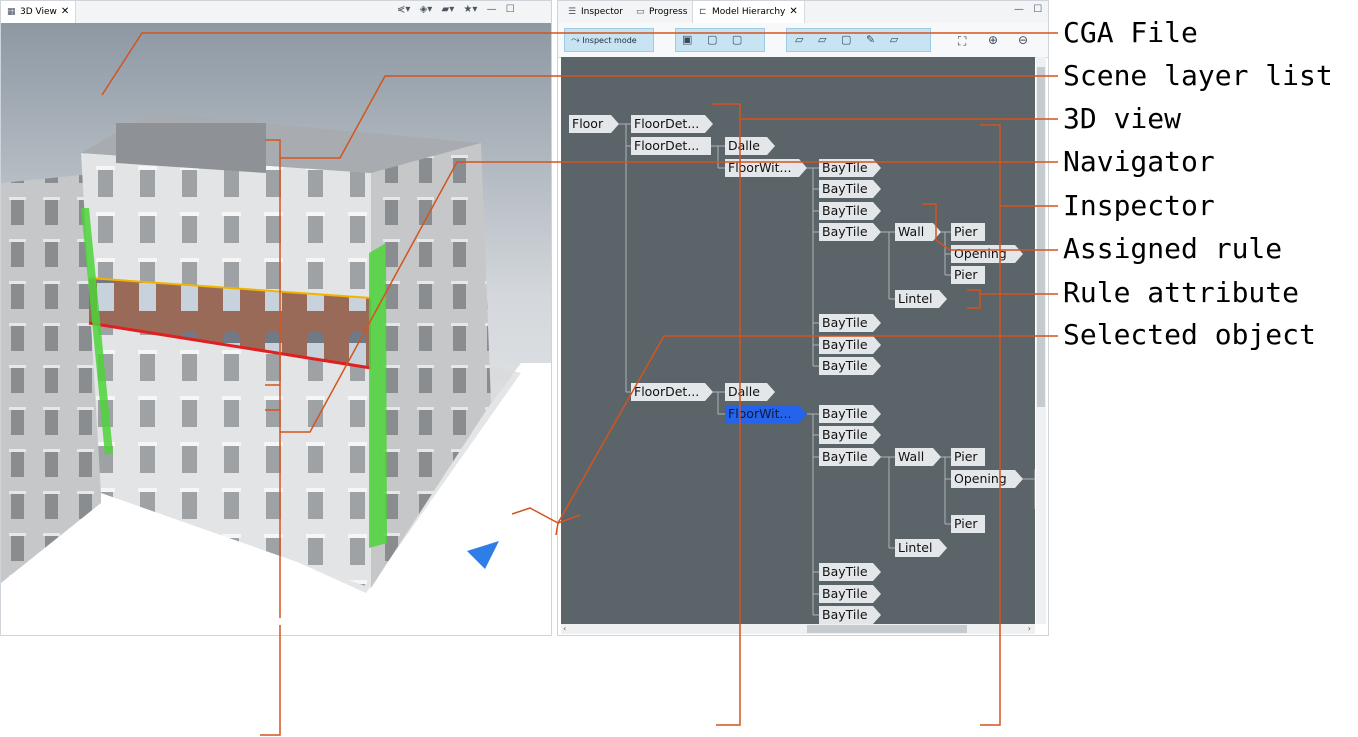 The height and width of the screenshot is (737, 1358). What do you see at coordinates (687, 39) in the screenshot?
I see `box-solid-icon: ▣` at bounding box center [687, 39].